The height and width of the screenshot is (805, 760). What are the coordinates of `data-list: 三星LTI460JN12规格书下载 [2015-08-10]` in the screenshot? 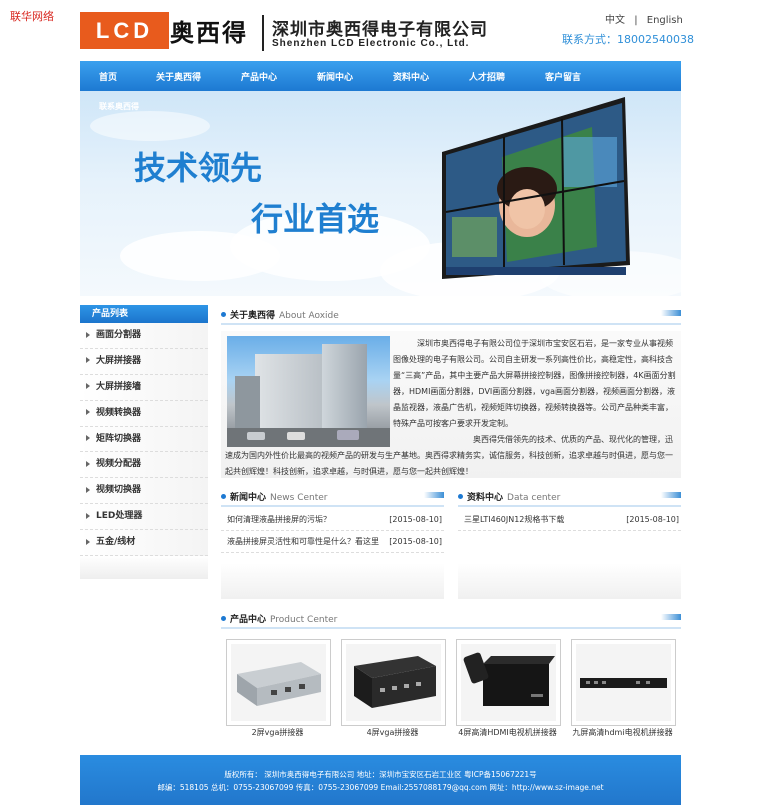 It's located at (569, 554).